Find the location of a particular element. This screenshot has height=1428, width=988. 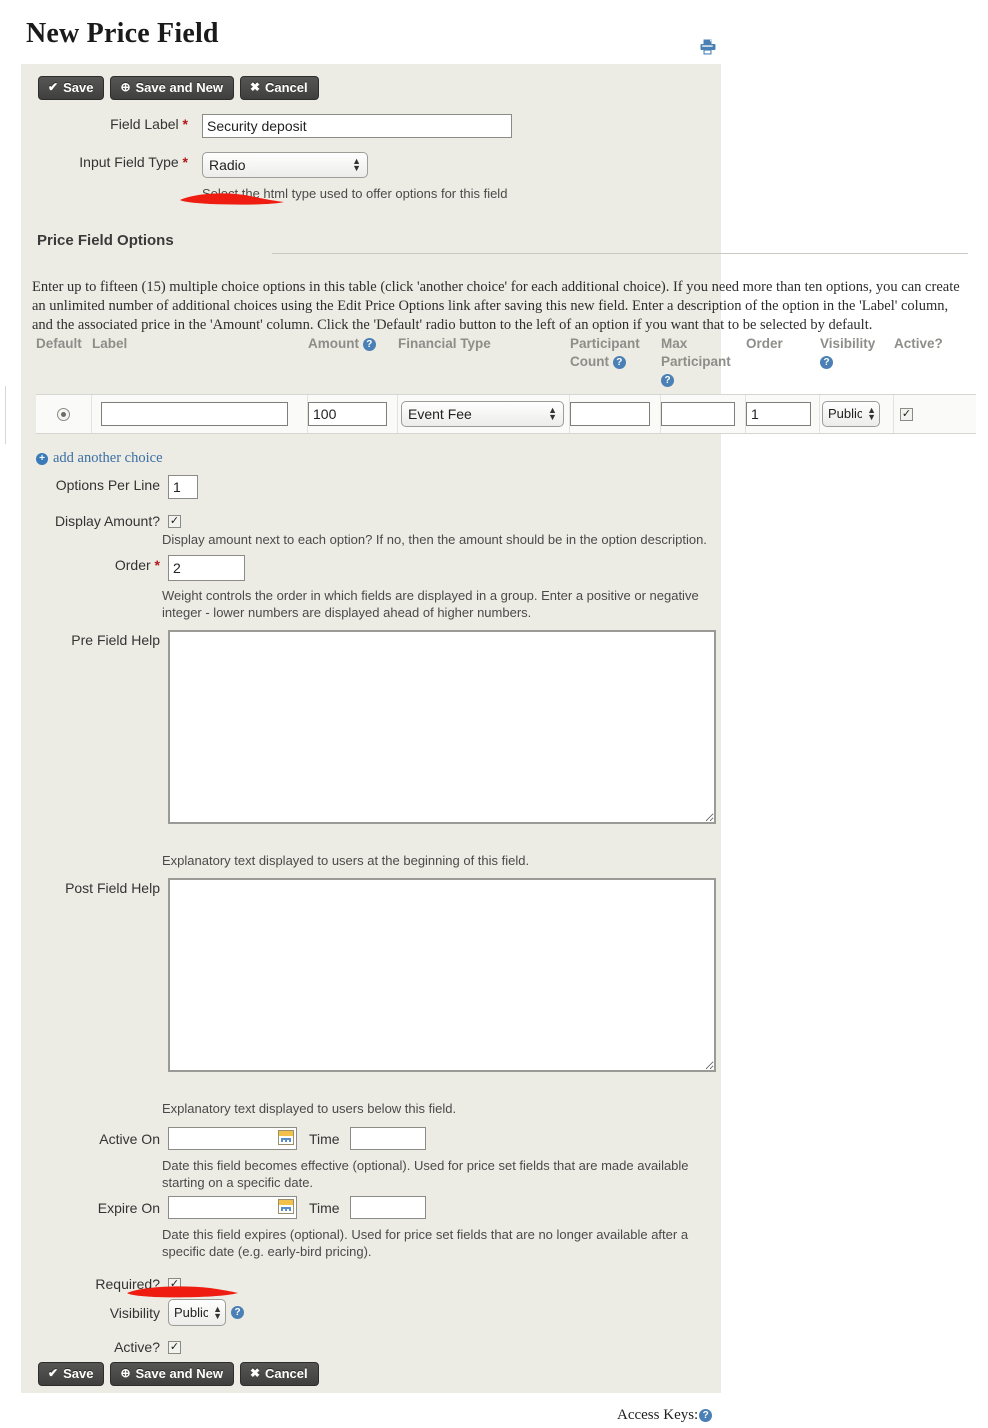

plus-circle-icon: ⊕ is located at coordinates (125, 87).